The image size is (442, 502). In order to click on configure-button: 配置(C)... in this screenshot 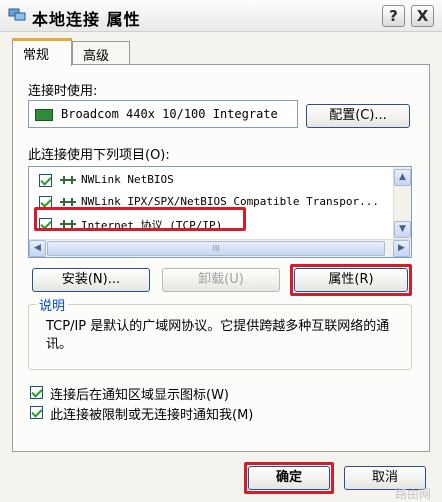, I will do `click(358, 116)`.